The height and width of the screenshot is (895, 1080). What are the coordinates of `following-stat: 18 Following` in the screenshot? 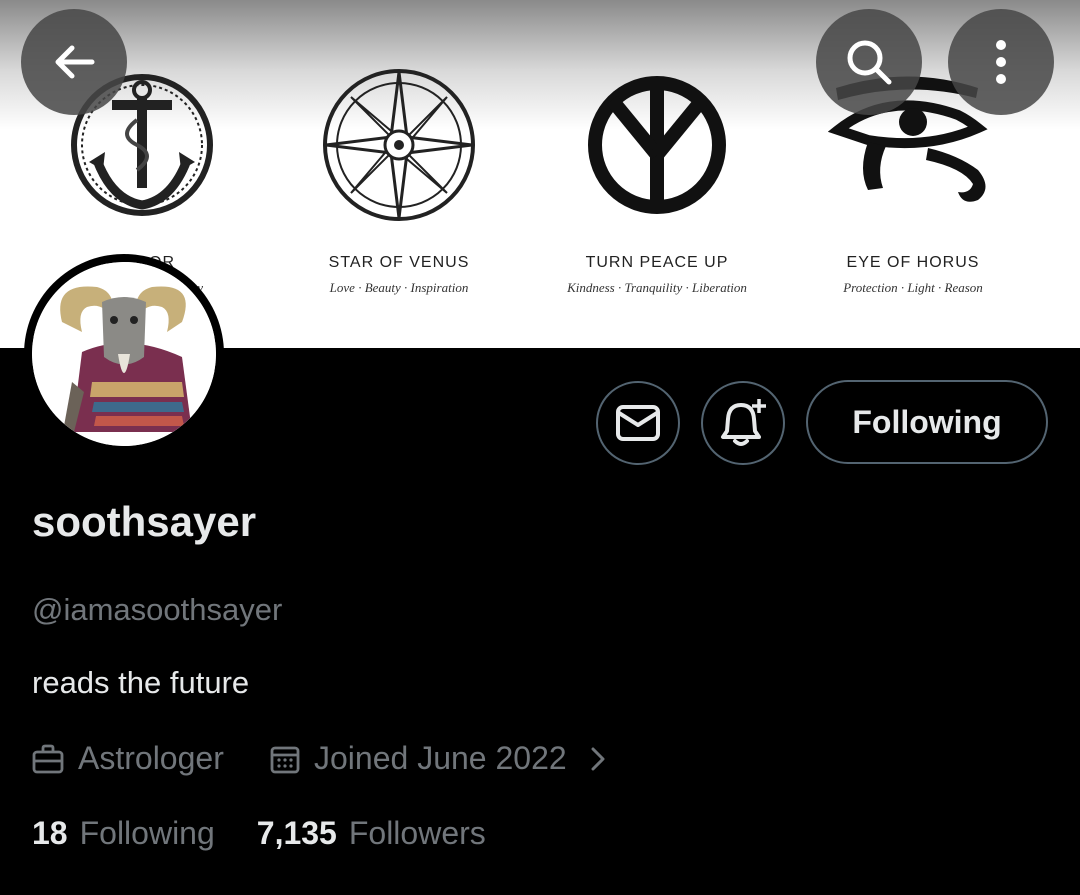 It's located at (123, 833).